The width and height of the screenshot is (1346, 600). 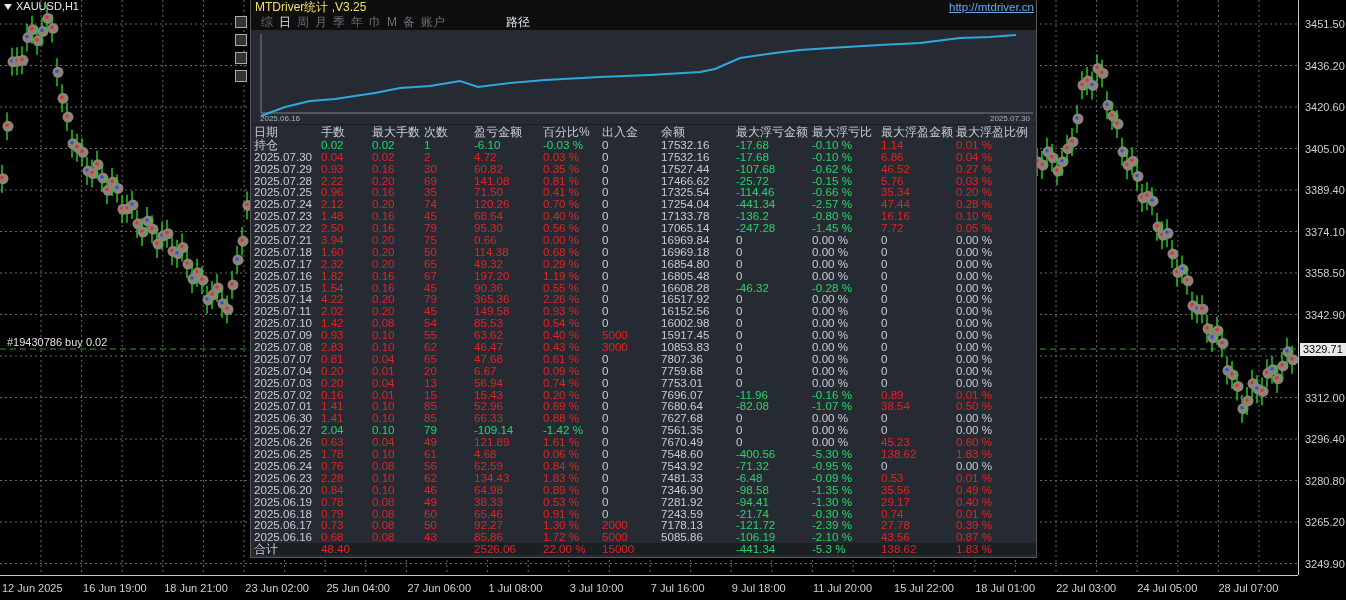 I want to click on table-cell-text: -0.30 %, so click(x=832, y=513).